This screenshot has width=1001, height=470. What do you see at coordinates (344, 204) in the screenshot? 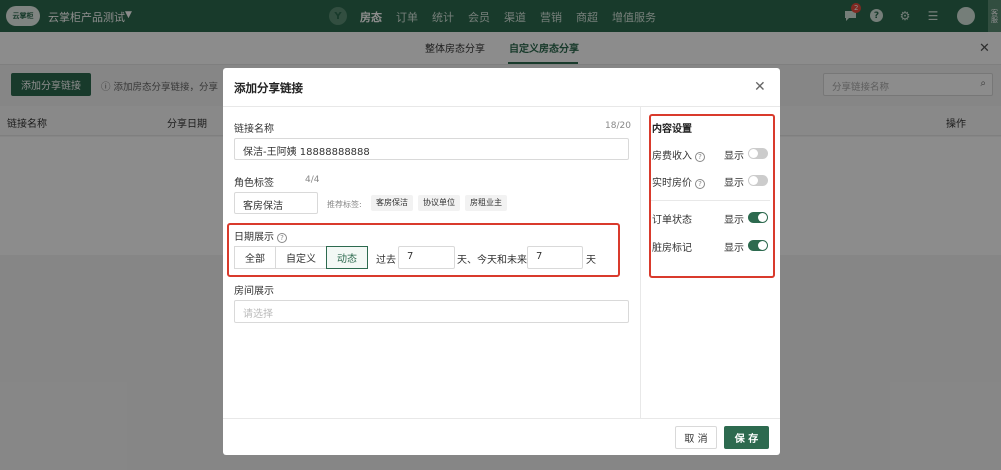
I see `recommend-tags-label: 推荐标签:` at bounding box center [344, 204].